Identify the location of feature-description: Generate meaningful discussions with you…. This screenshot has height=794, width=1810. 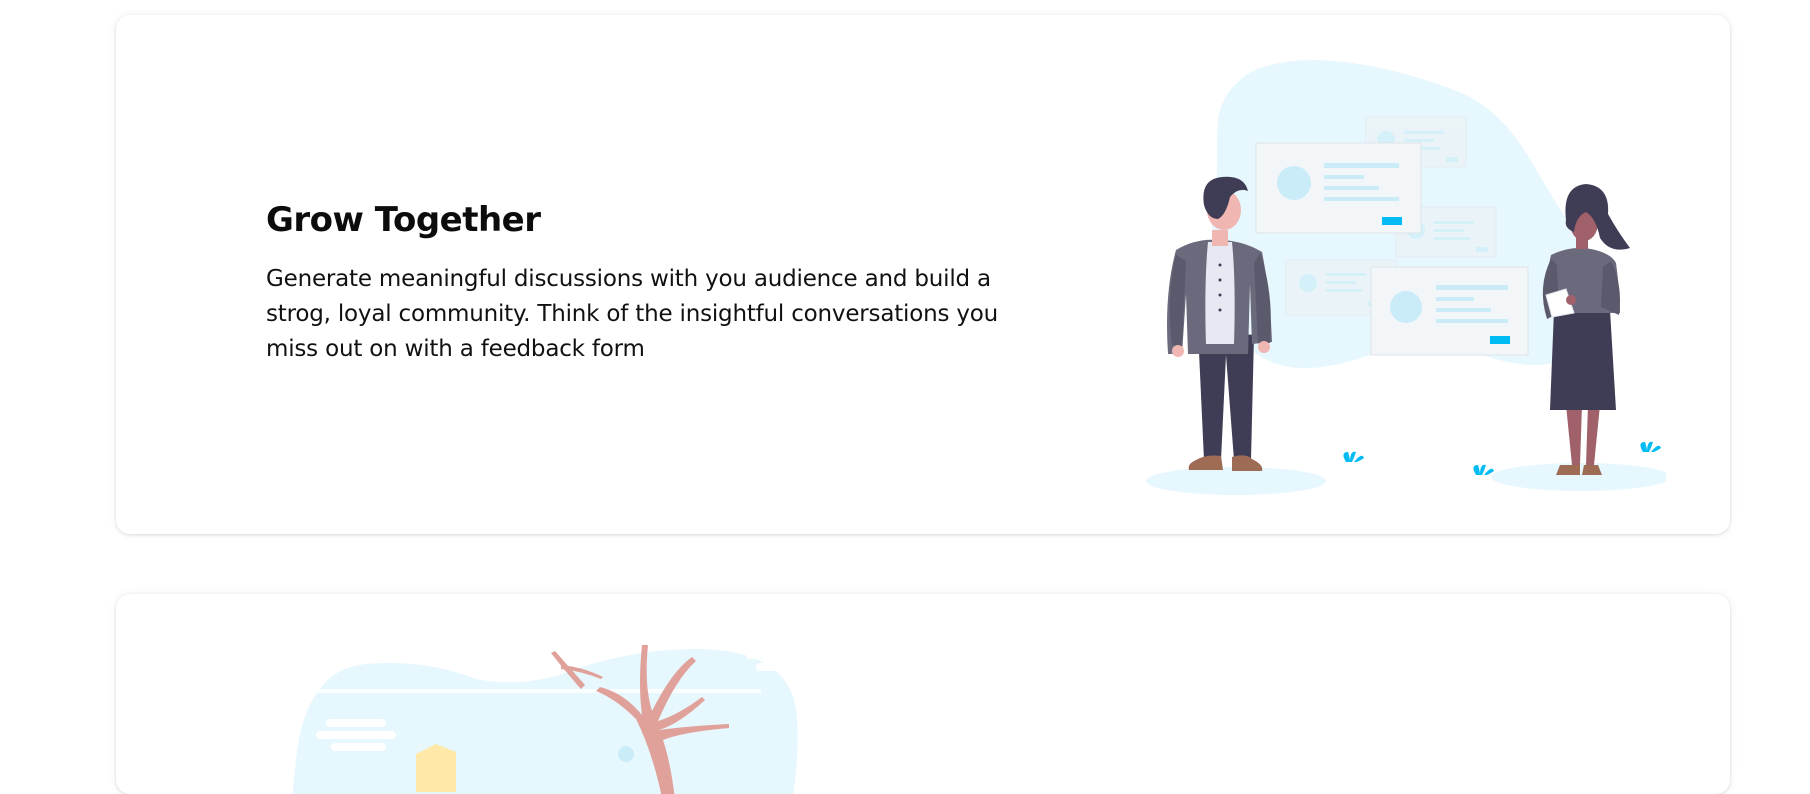
(632, 314).